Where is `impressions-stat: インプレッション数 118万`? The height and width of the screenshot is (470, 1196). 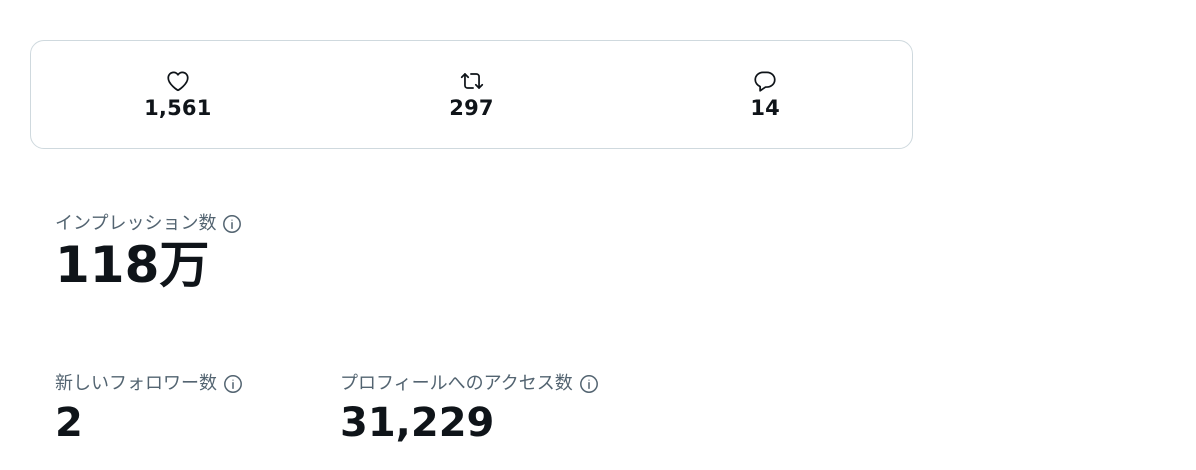 impressions-stat: インプレッション数 118万 is located at coordinates (148, 254).